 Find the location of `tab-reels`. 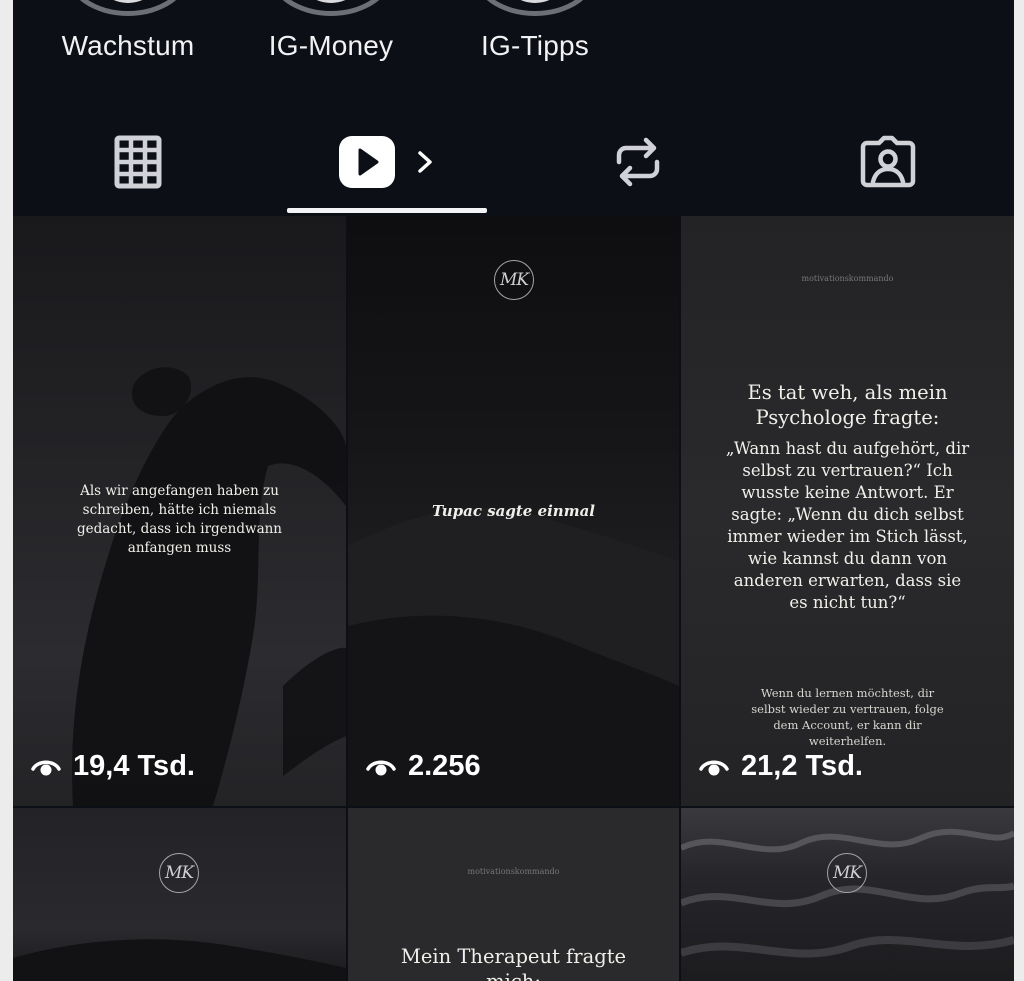

tab-reels is located at coordinates (388, 162).